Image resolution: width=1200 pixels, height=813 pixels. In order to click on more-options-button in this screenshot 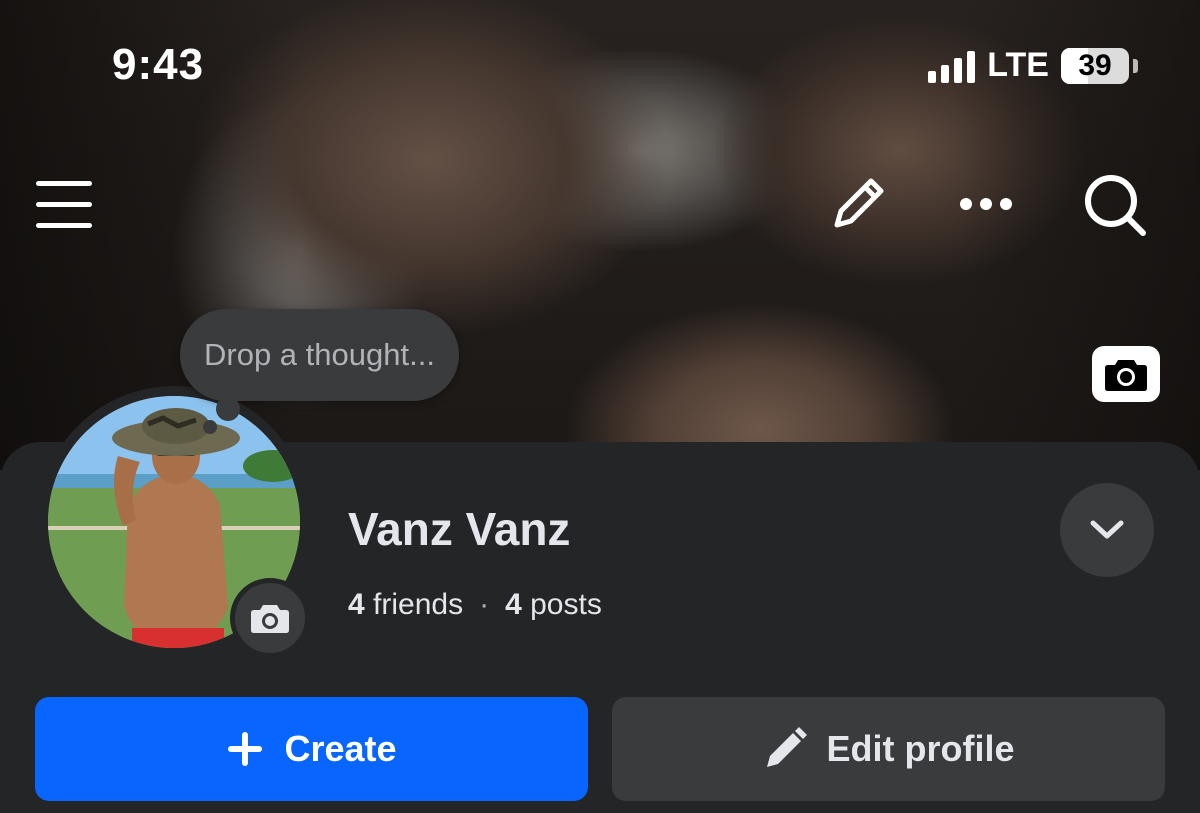, I will do `click(986, 204)`.